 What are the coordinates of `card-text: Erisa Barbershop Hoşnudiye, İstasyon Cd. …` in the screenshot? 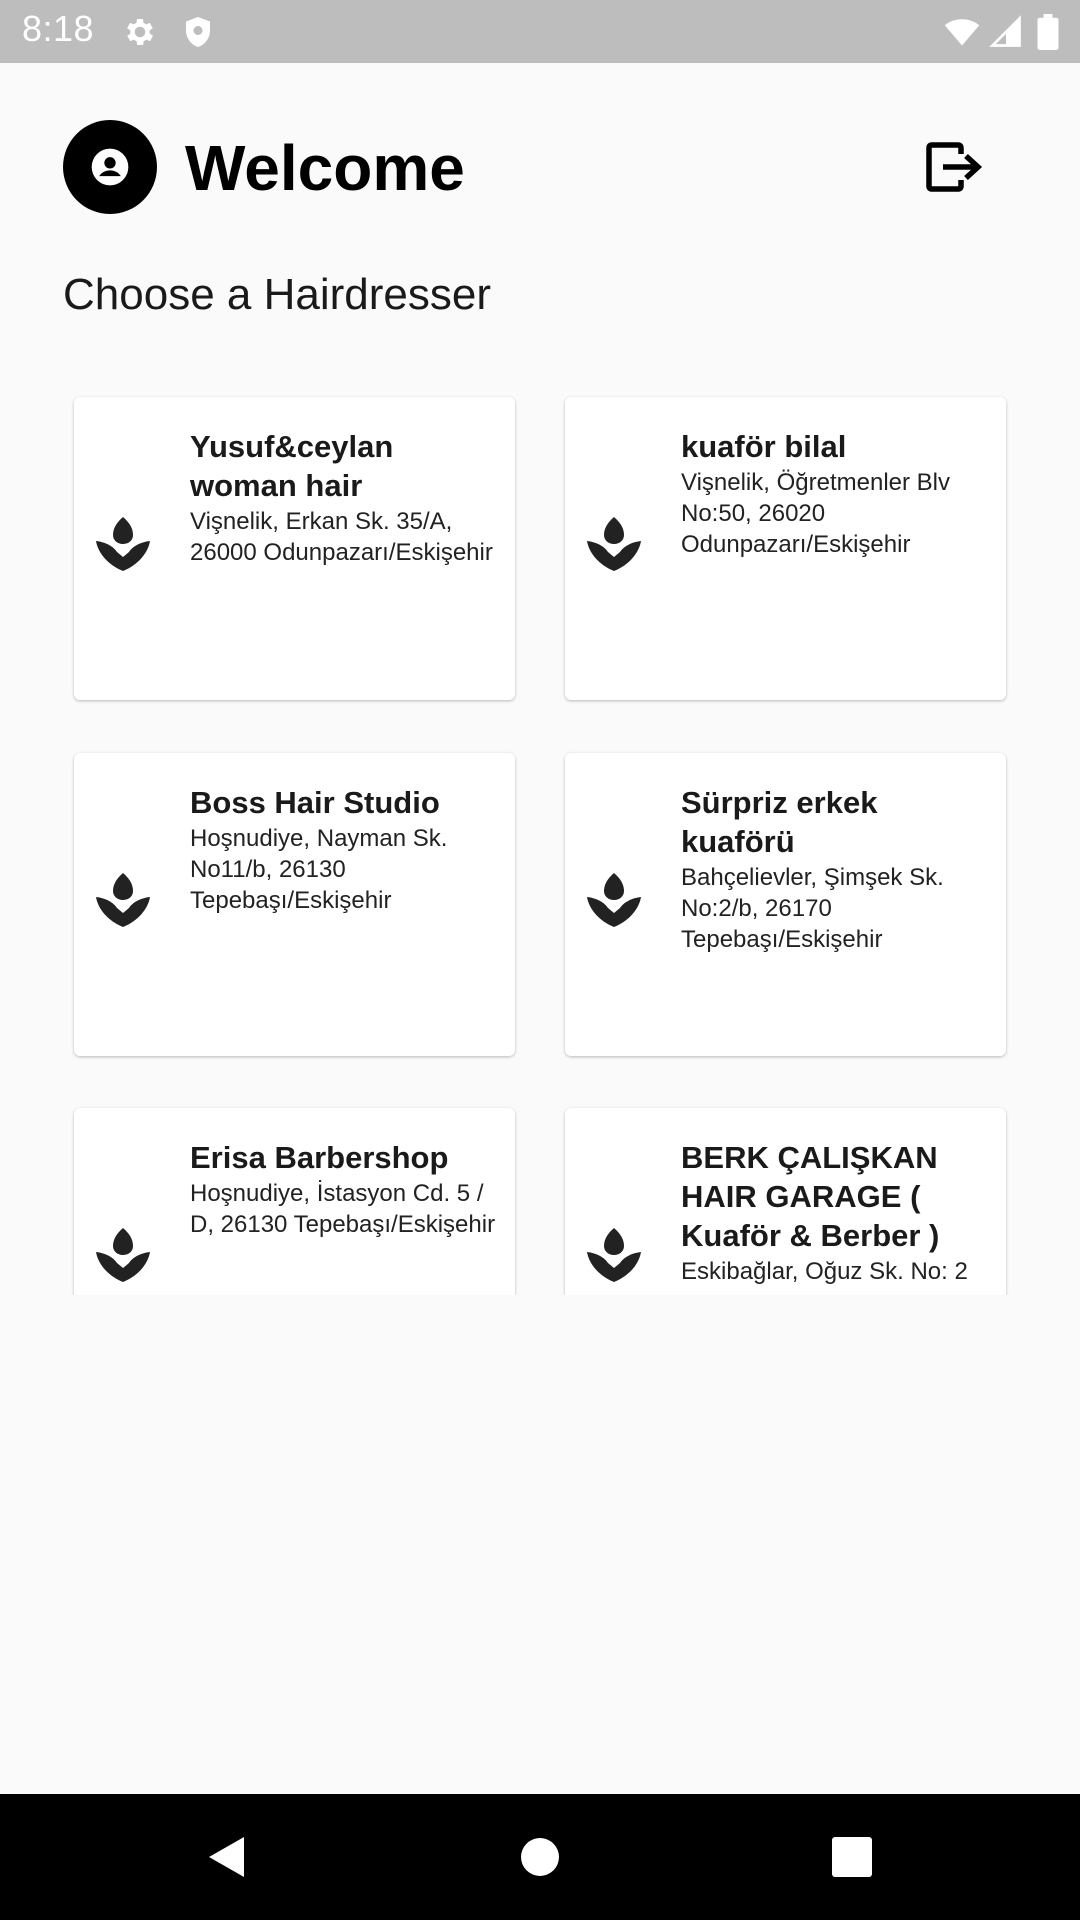 It's located at (345, 1189).